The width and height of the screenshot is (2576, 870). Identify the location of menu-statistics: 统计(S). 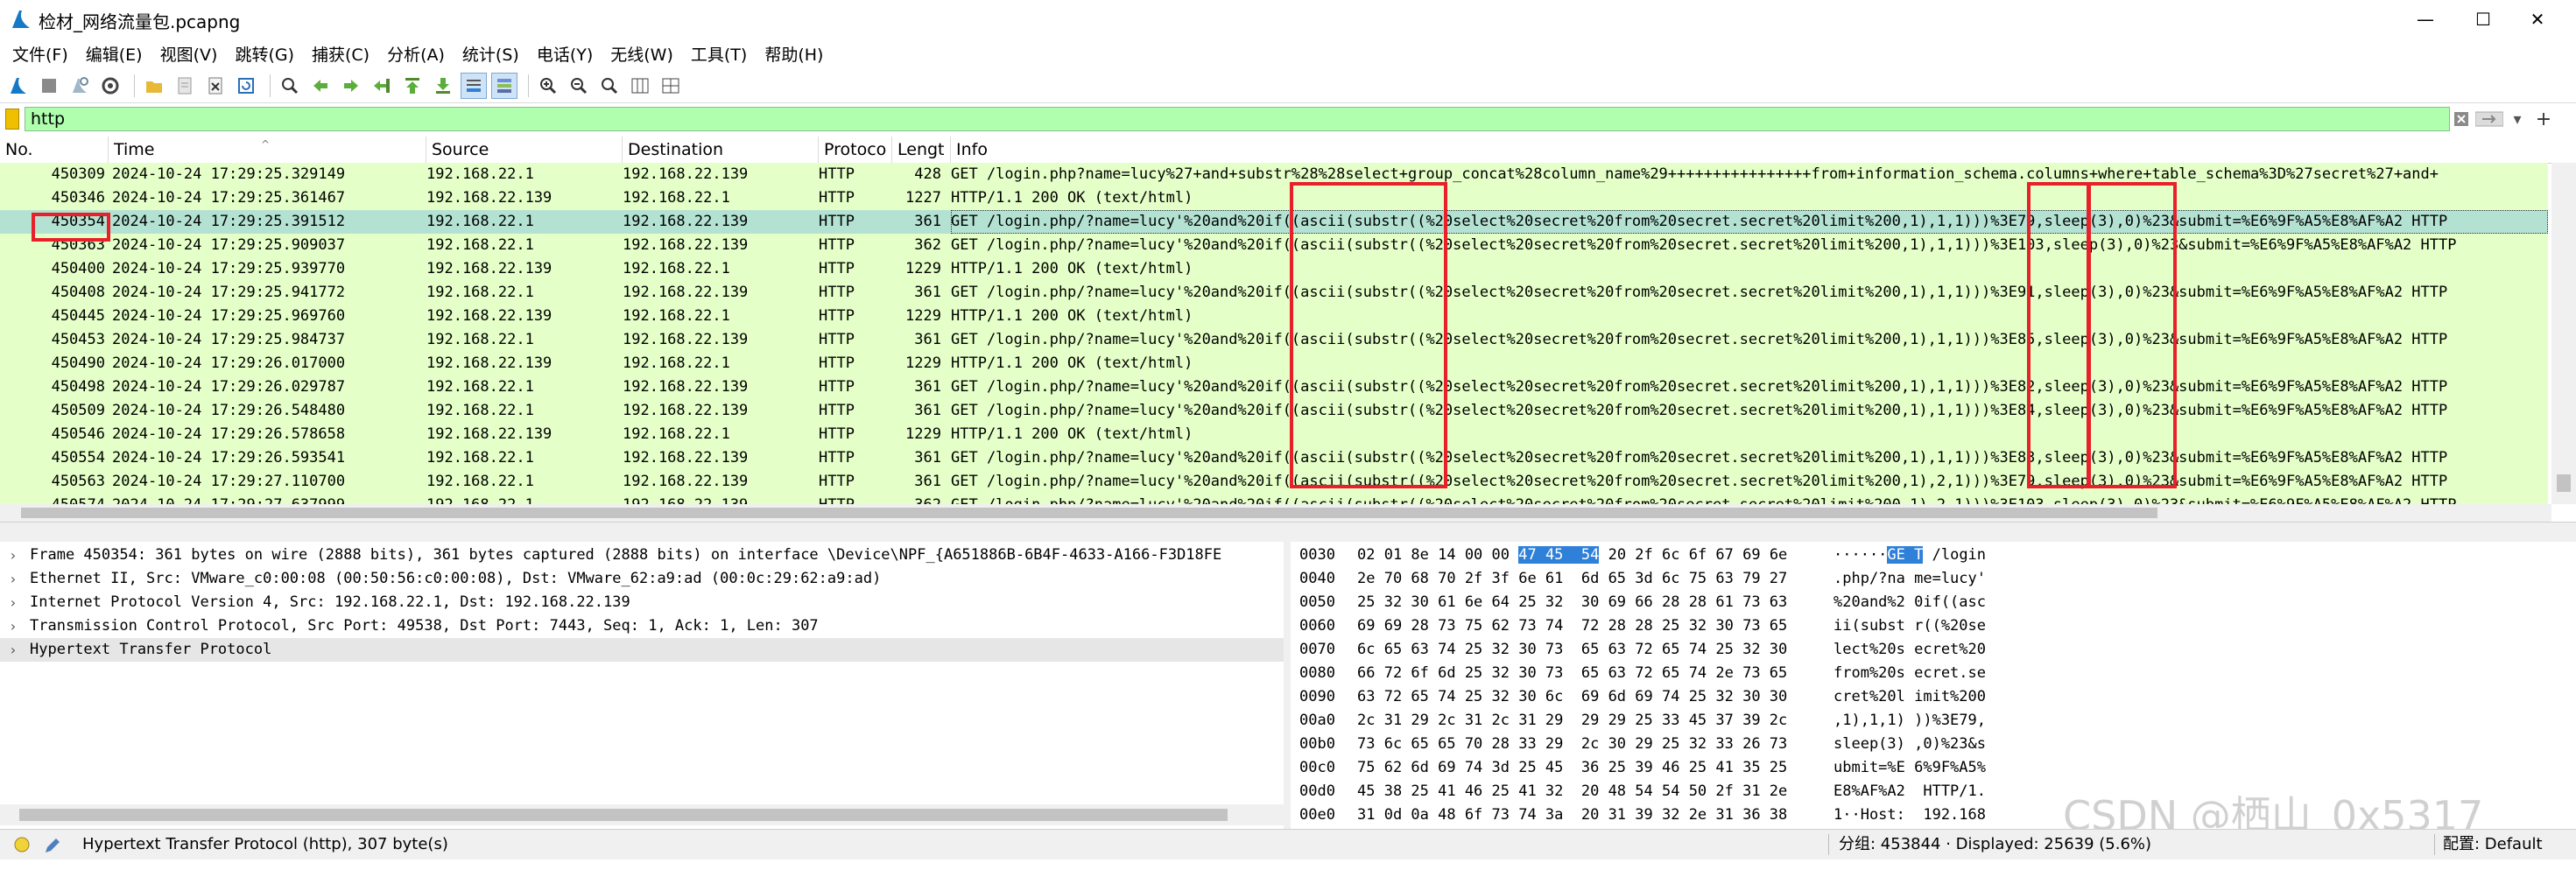
(490, 54).